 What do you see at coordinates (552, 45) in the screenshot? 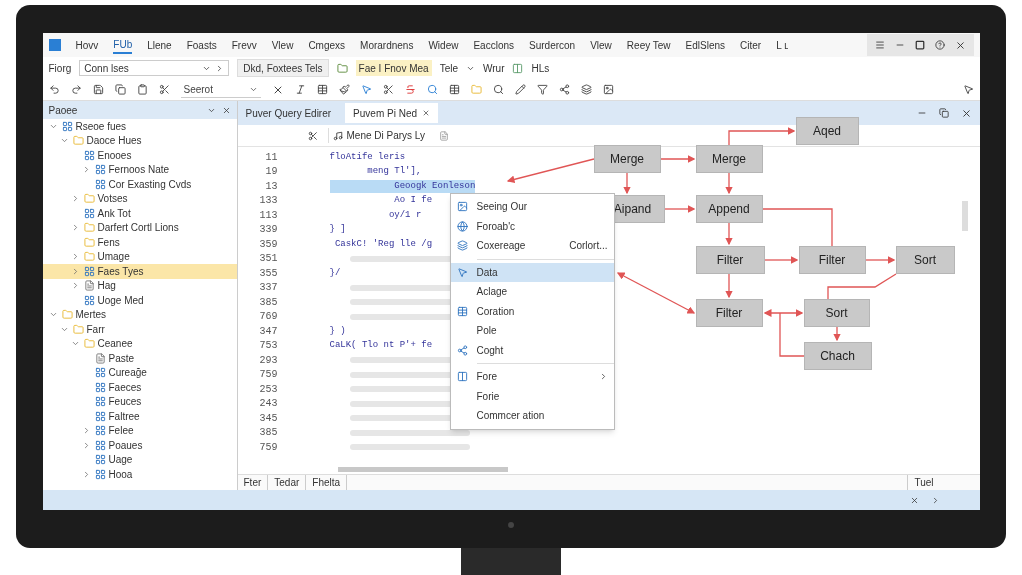
I see `menu-item: Surdercon` at bounding box center [552, 45].